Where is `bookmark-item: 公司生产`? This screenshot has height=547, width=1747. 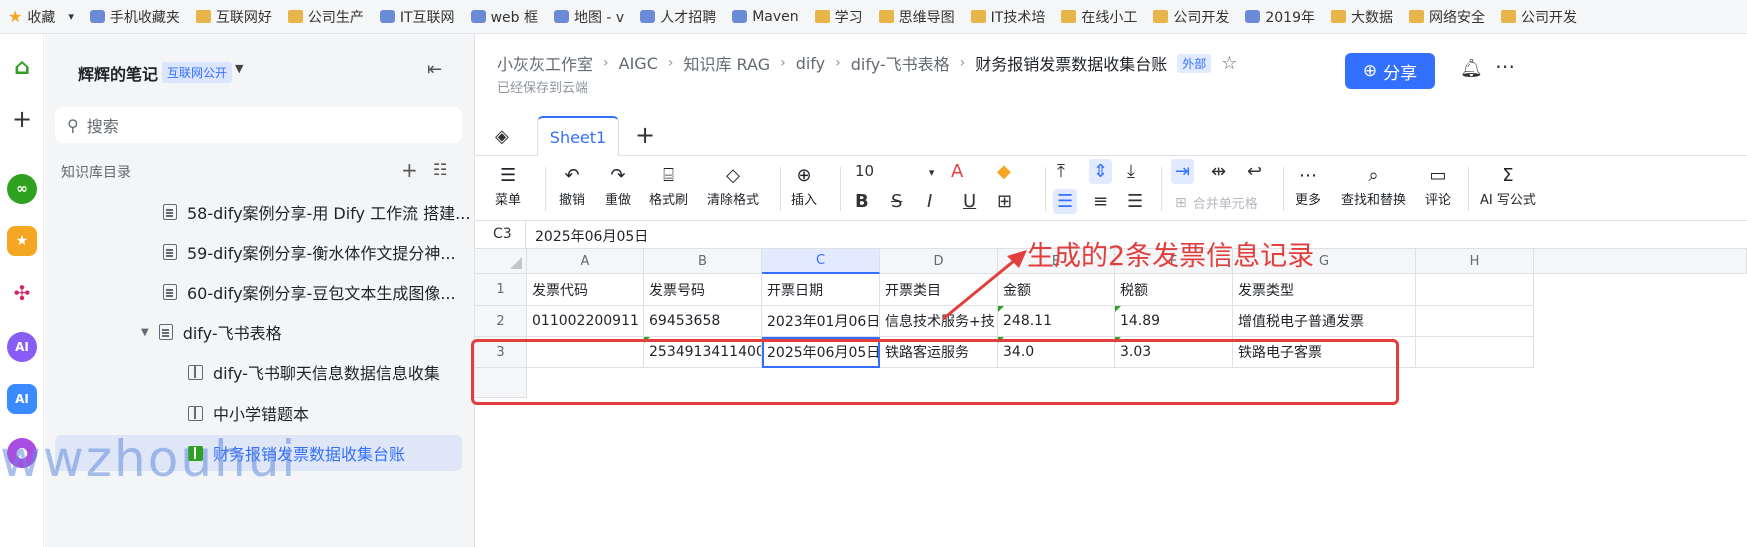 bookmark-item: 公司生产 is located at coordinates (326, 17).